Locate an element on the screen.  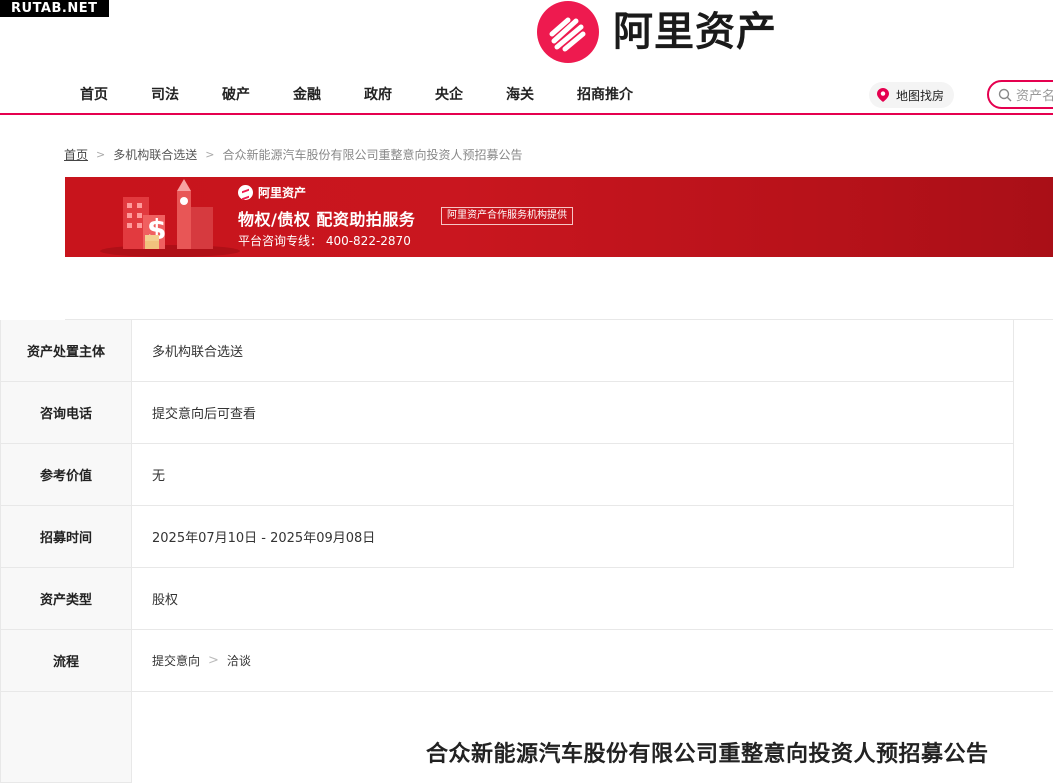
nav-item-finance: 金融 is located at coordinates (307, 94).